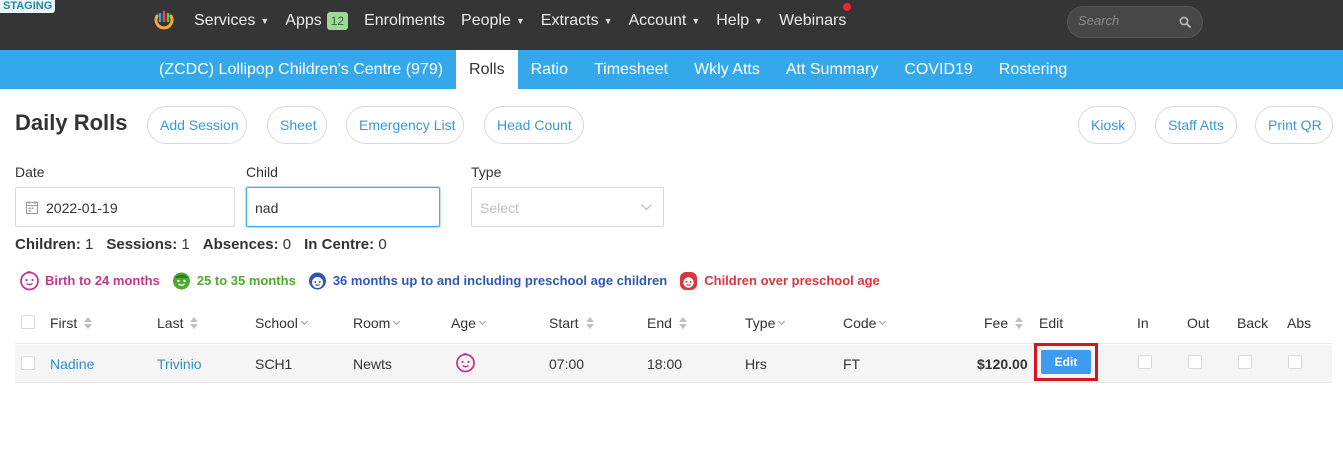 The width and height of the screenshot is (1343, 461). I want to click on child-label: Child, so click(262, 172).